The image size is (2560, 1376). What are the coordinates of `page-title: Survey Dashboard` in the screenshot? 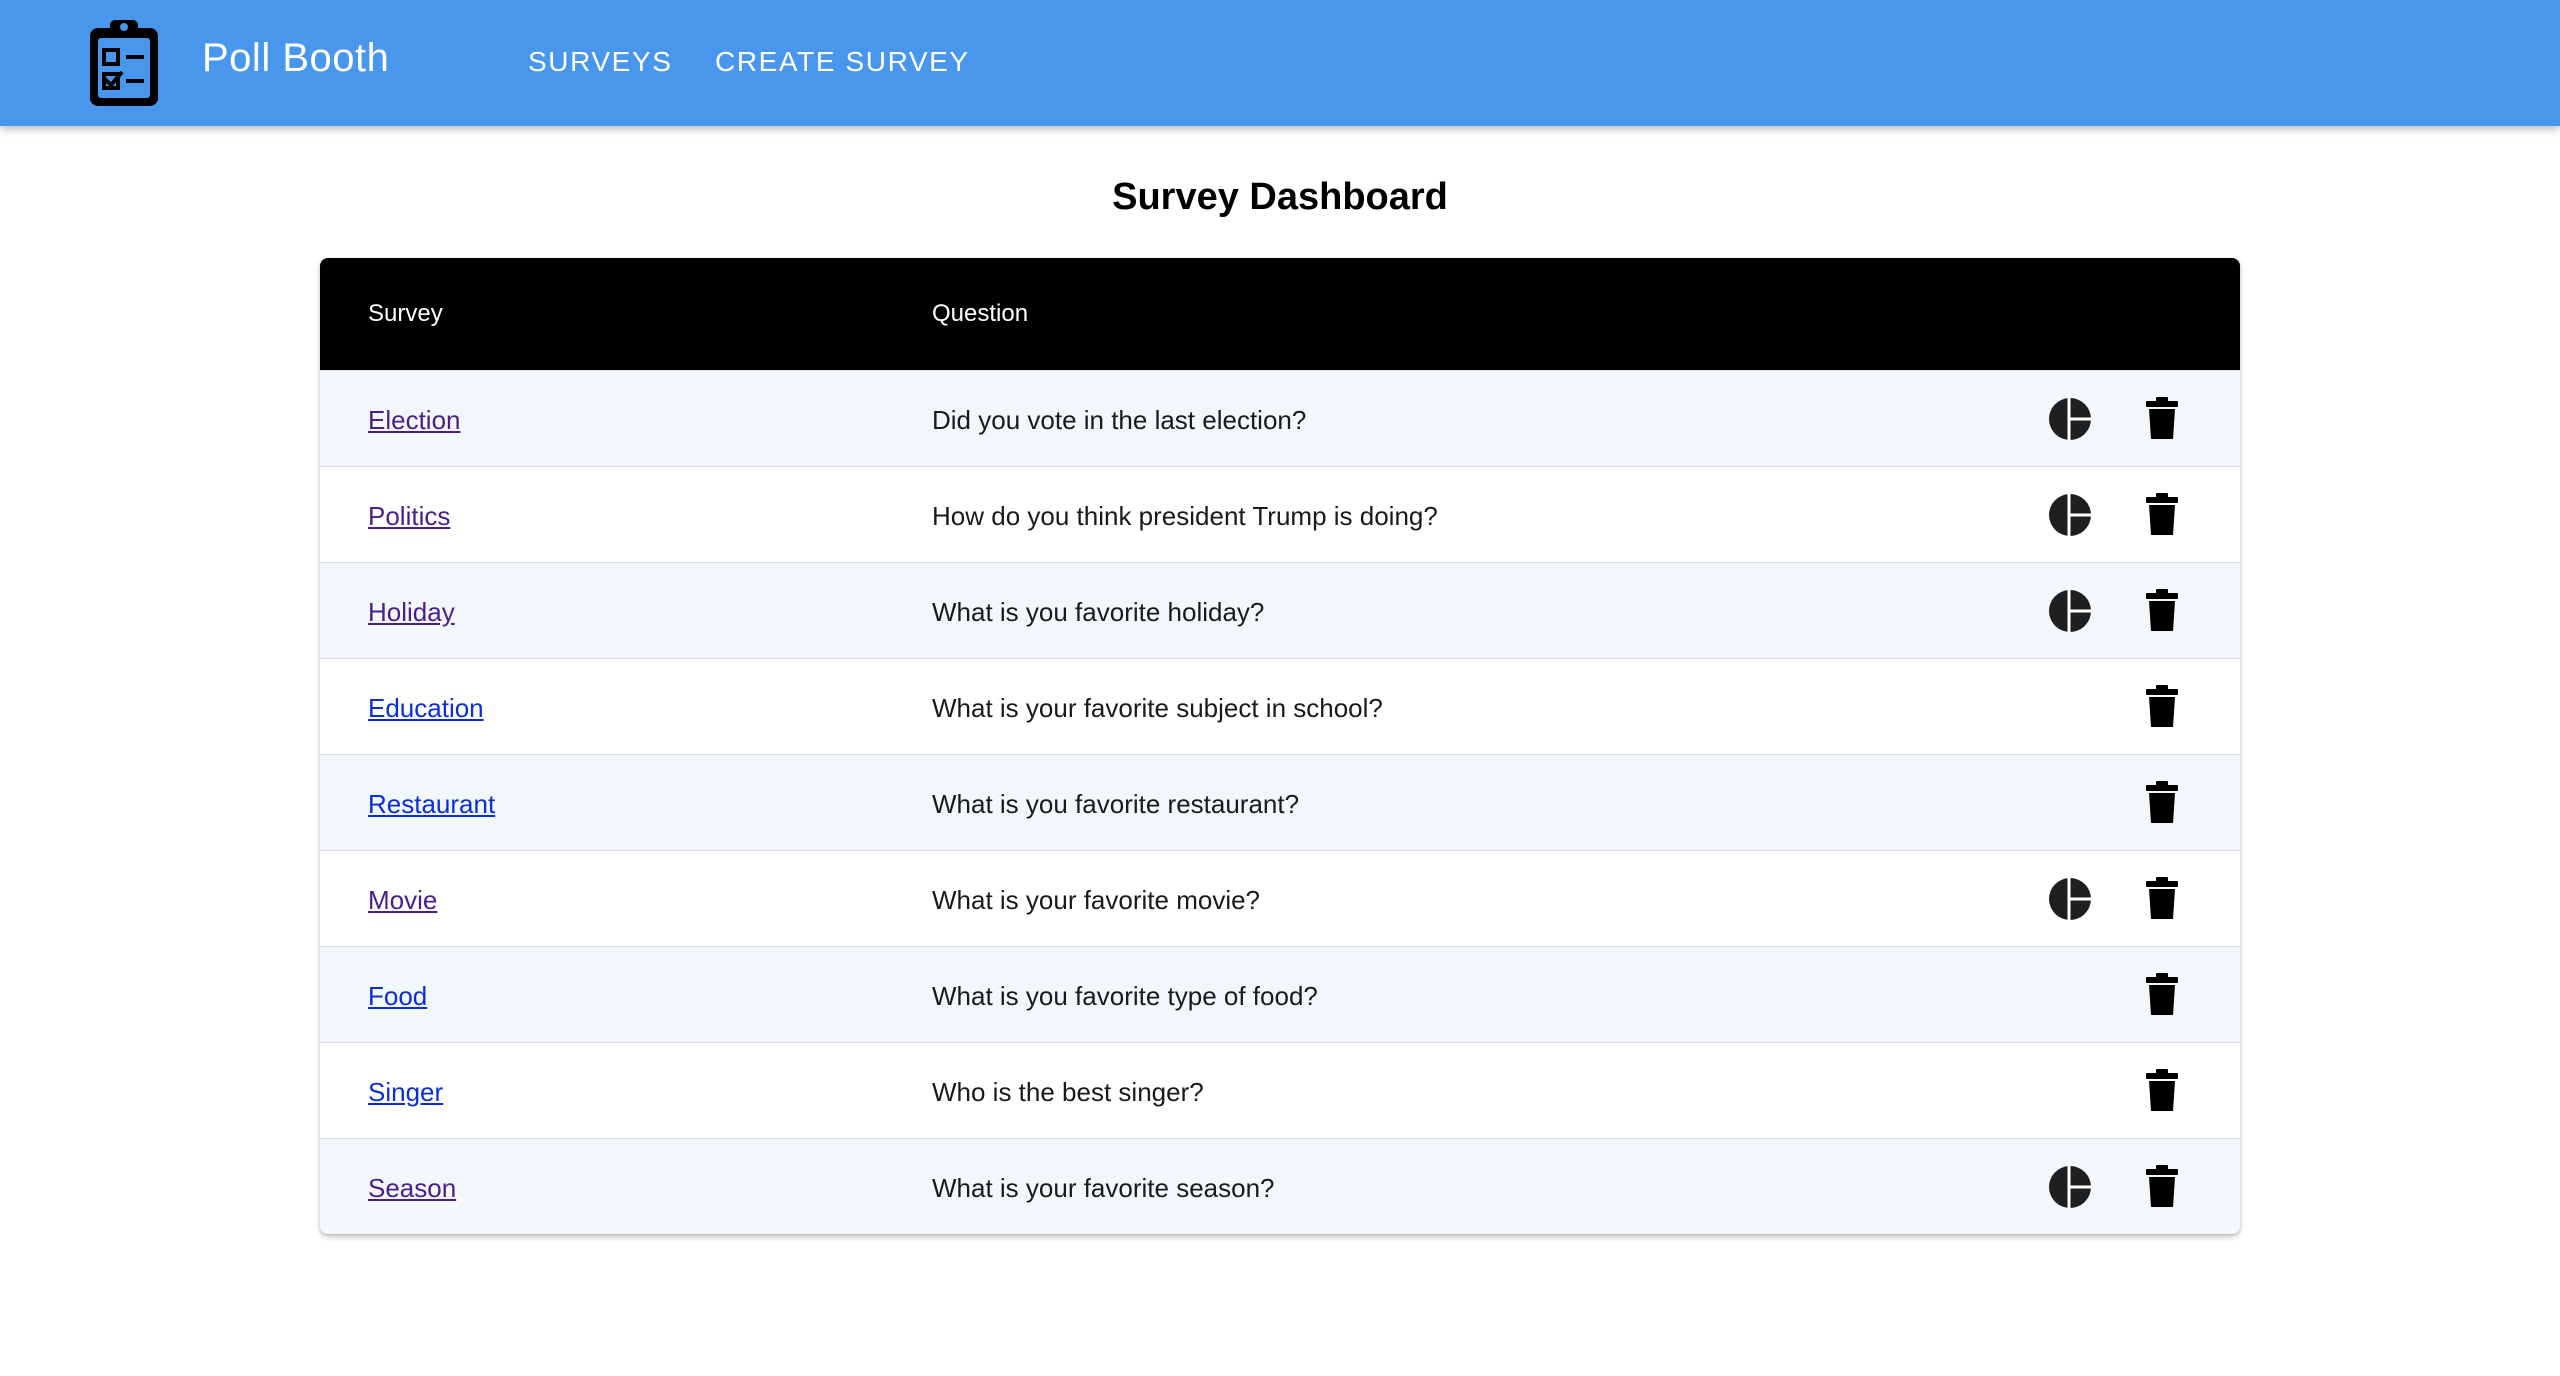 It's located at (1280, 197).